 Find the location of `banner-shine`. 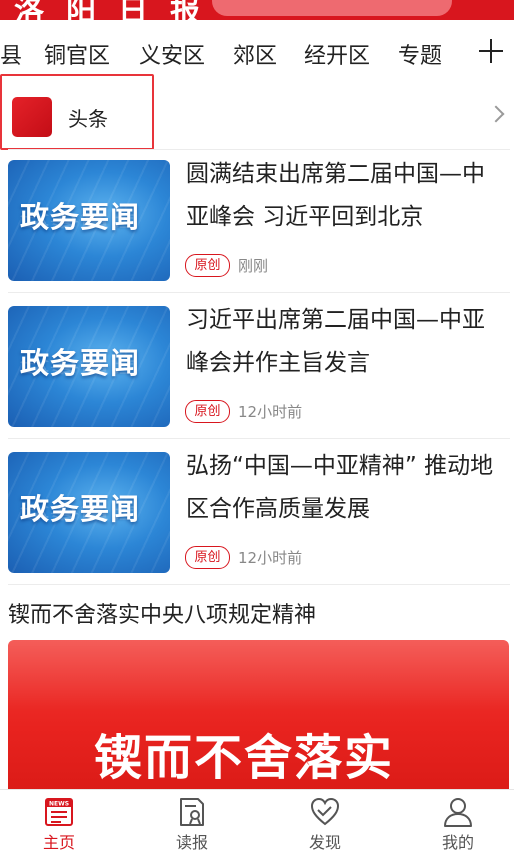

banner-shine is located at coordinates (258, 675).